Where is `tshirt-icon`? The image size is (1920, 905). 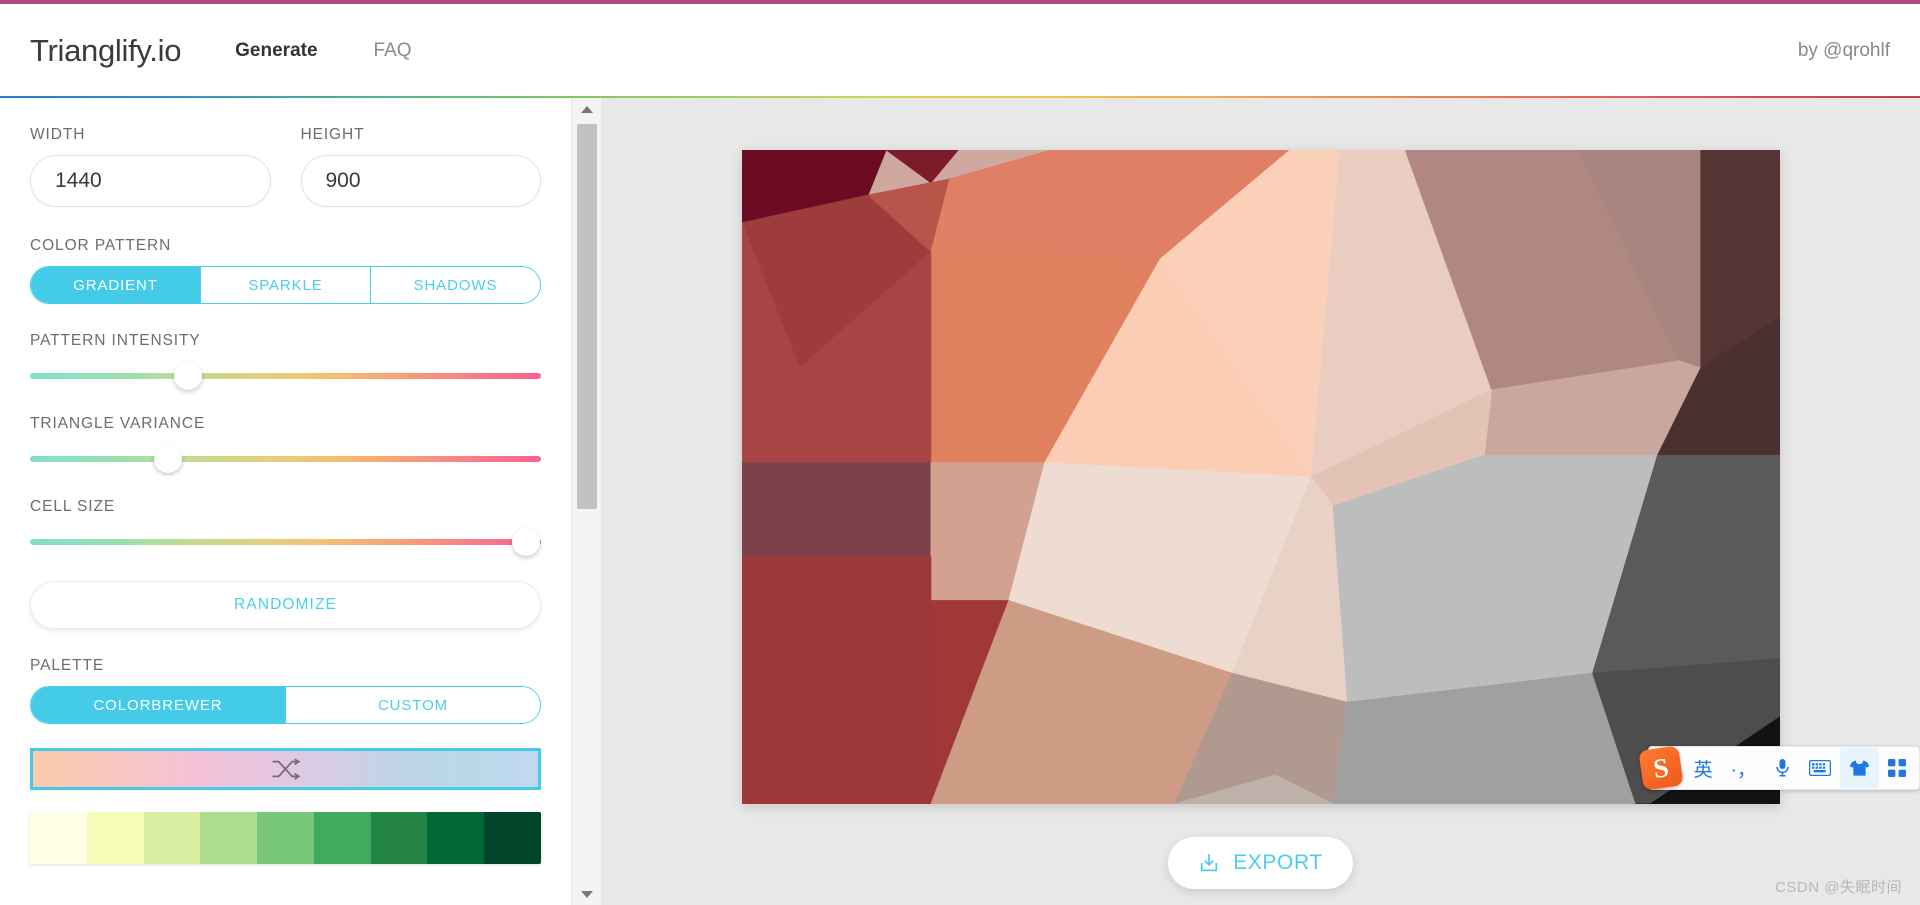
tshirt-icon is located at coordinates (1859, 768).